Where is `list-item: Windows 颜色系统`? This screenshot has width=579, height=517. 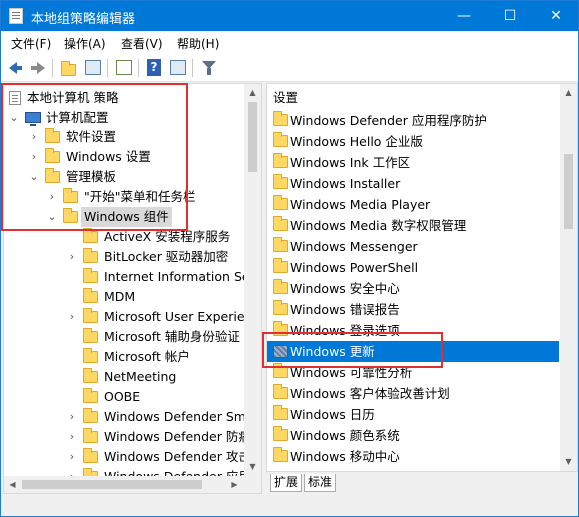
list-item: Windows 颜色系统 is located at coordinates (412, 435).